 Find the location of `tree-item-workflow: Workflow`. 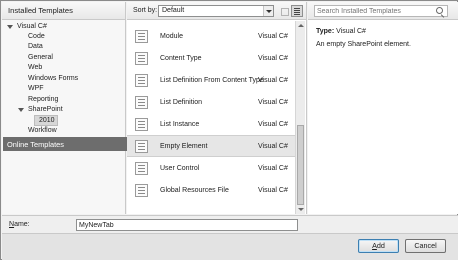

tree-item-workflow: Workflow is located at coordinates (42, 131).